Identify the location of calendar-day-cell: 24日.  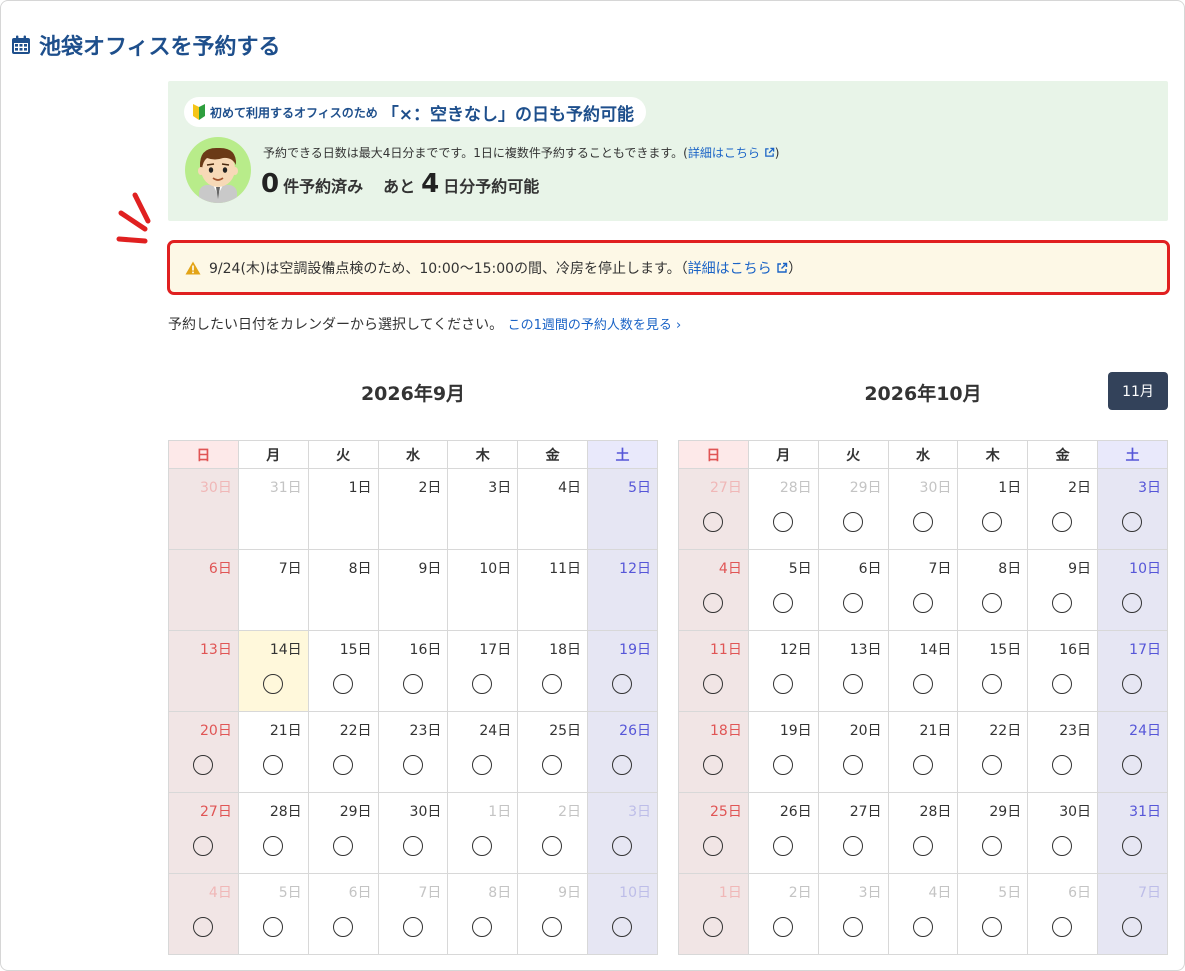
(1132, 752).